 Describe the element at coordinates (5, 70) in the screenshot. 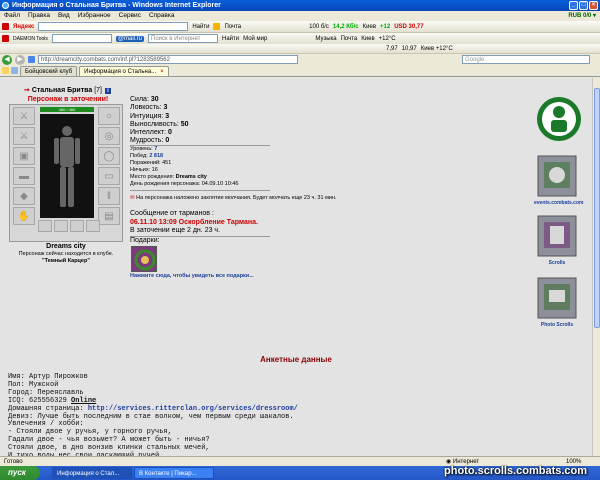

I see `favorites-star-icon` at that location.